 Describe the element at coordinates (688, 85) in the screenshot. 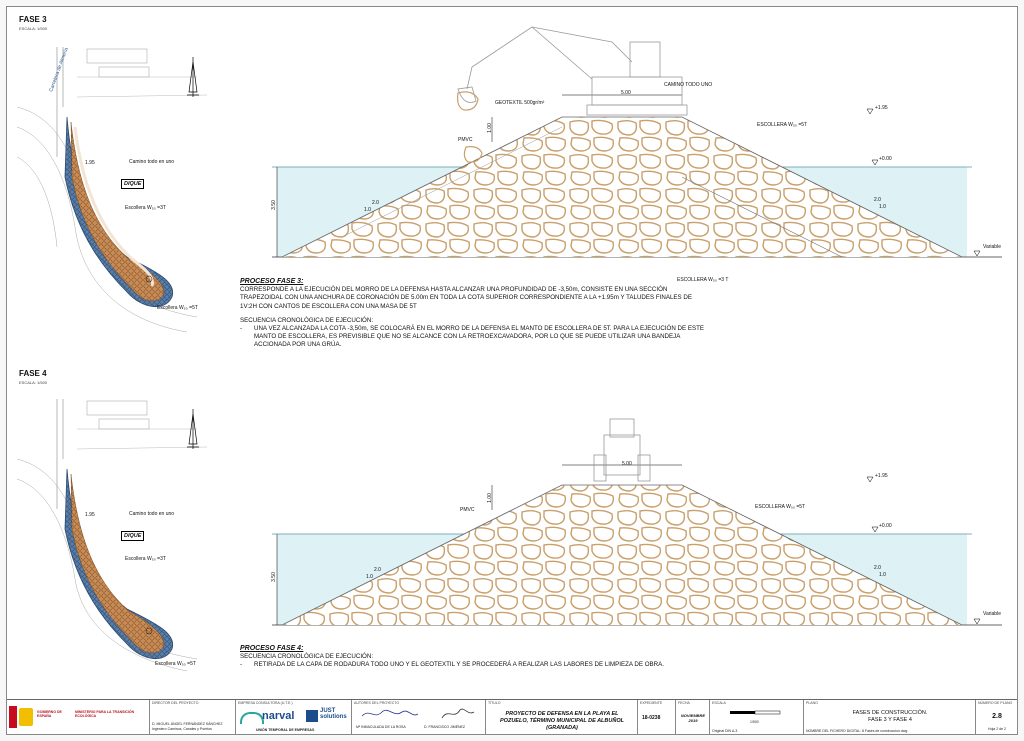

I see `fase3-camino-label: CAMINO TODO UNO` at that location.